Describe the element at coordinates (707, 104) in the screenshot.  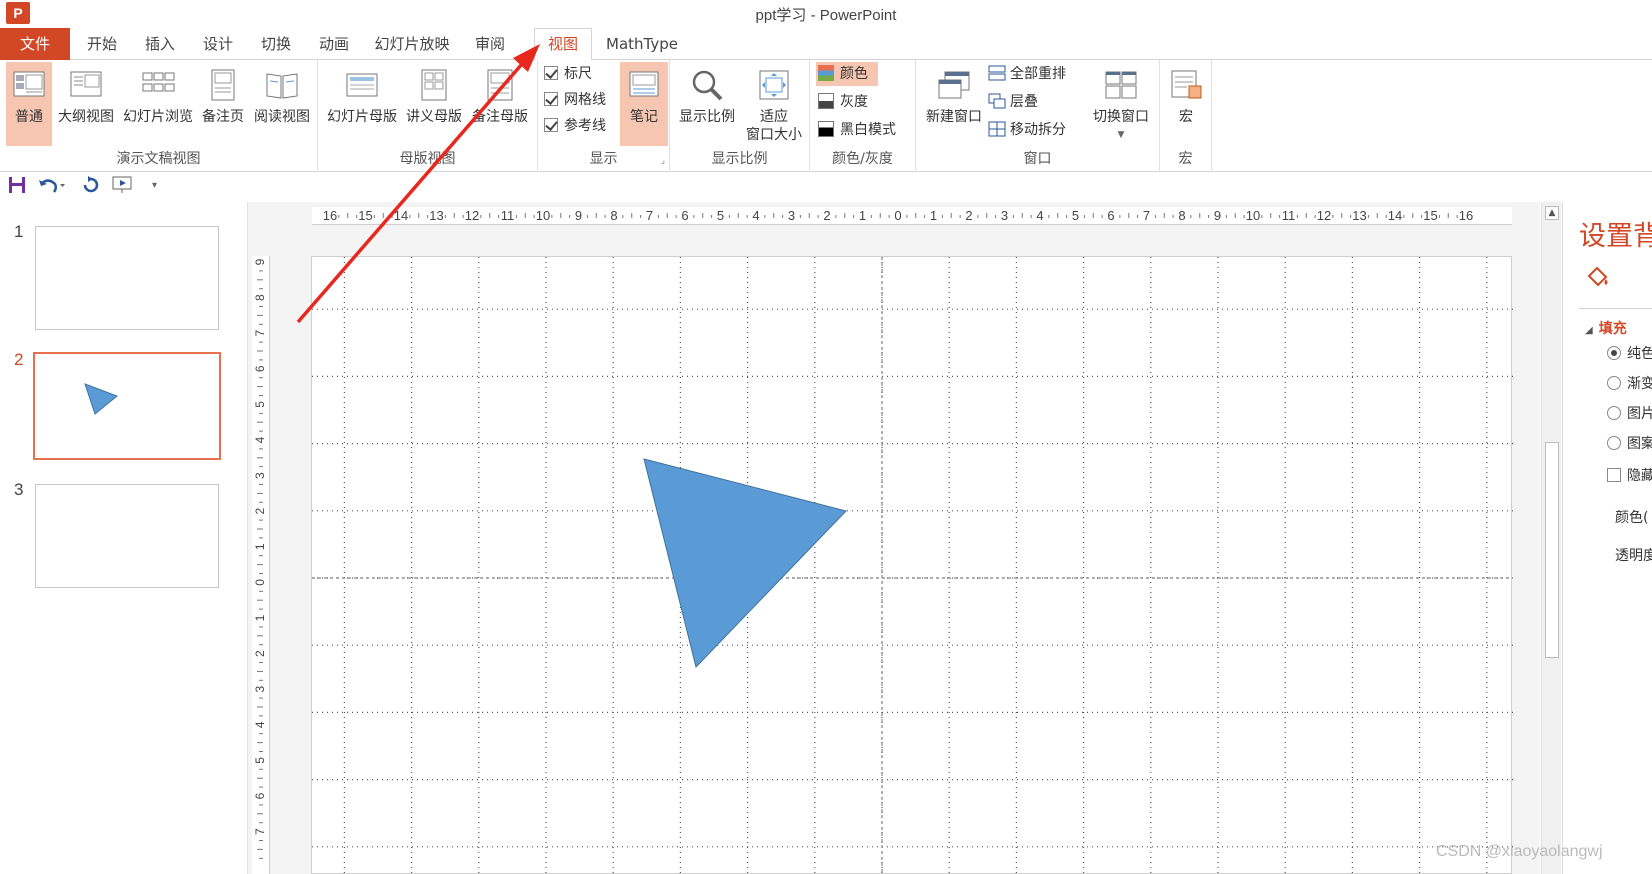
I see `zoom-button: 显示比例` at that location.